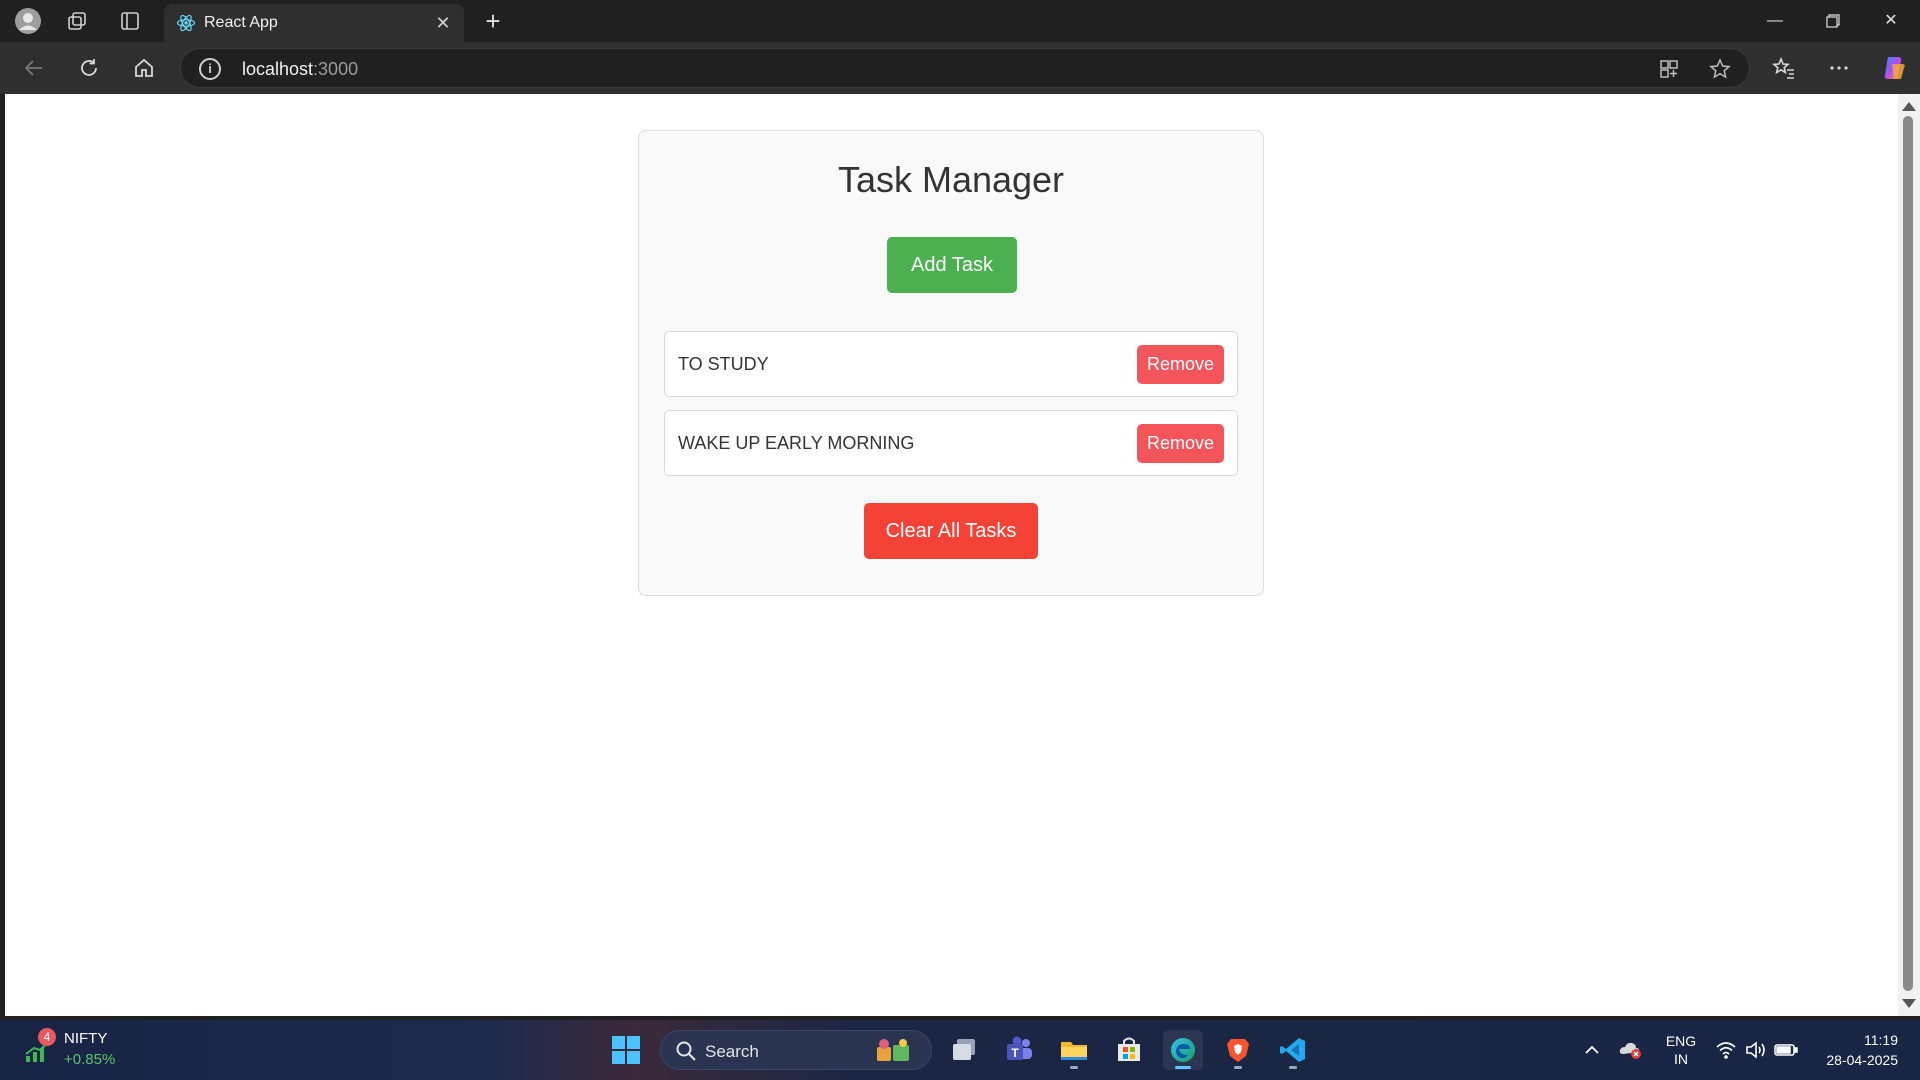  I want to click on region-code: IN, so click(1681, 1059).